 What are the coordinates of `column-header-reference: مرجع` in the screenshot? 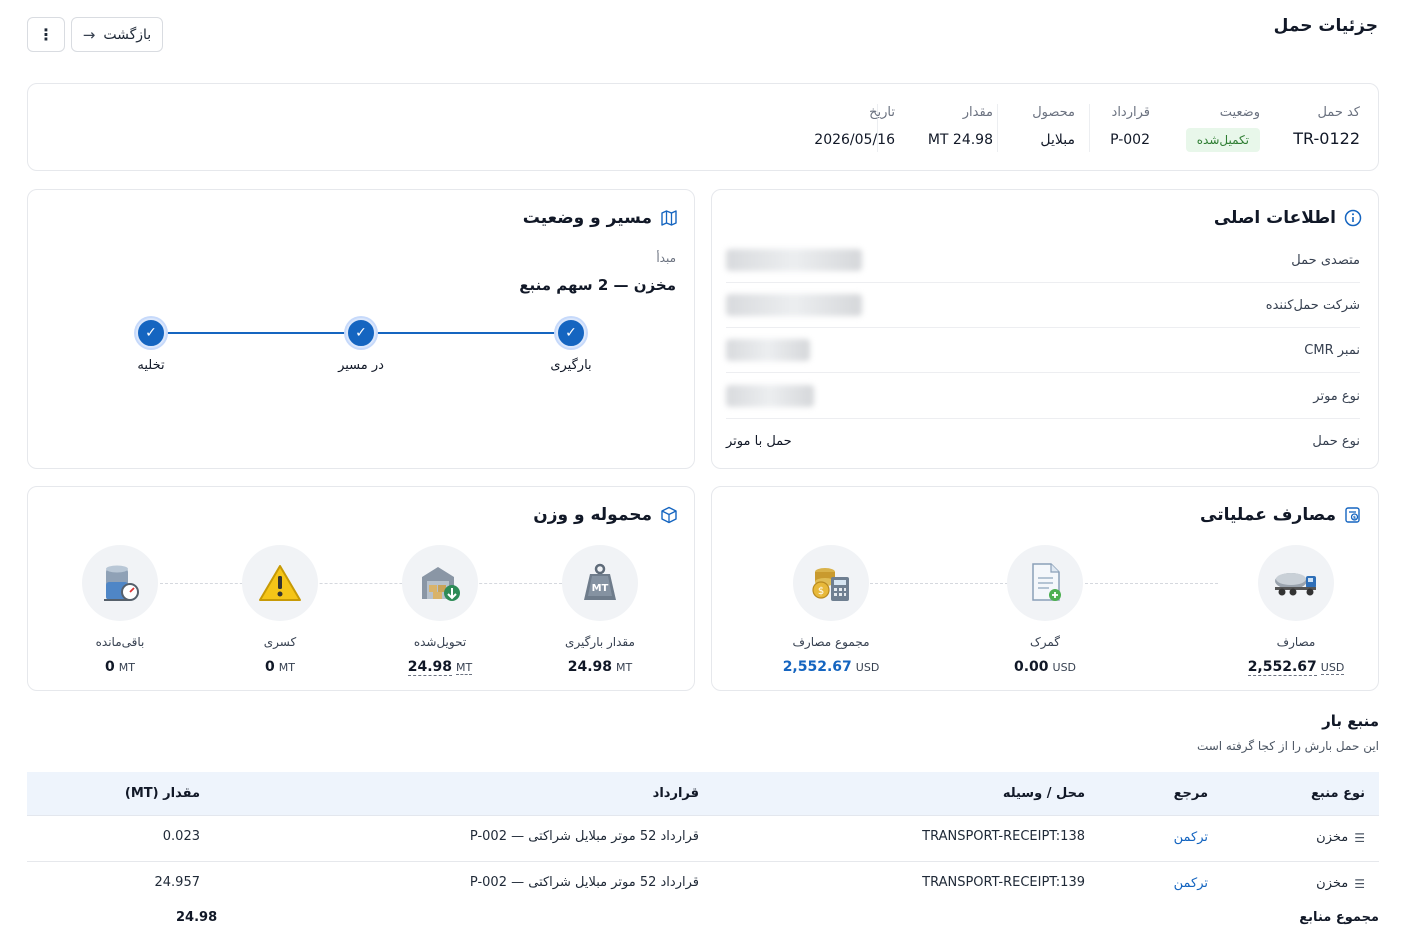 It's located at (1190, 793).